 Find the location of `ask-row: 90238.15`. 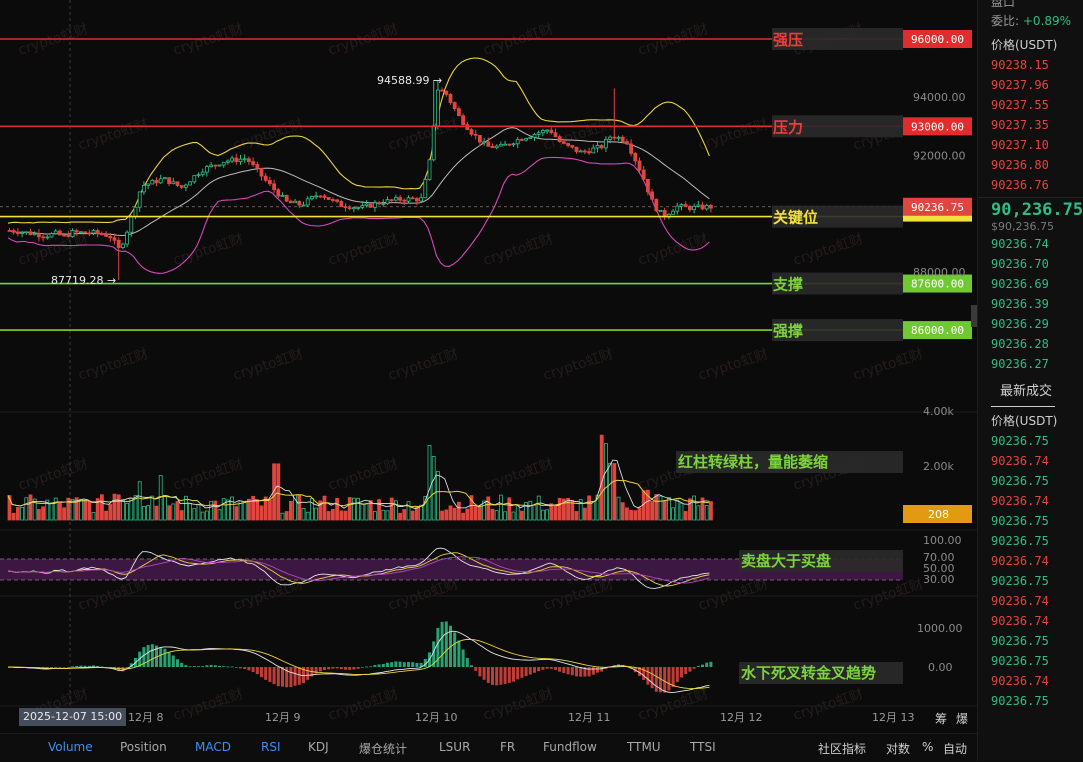

ask-row: 90238.15 is located at coordinates (1030, 65).